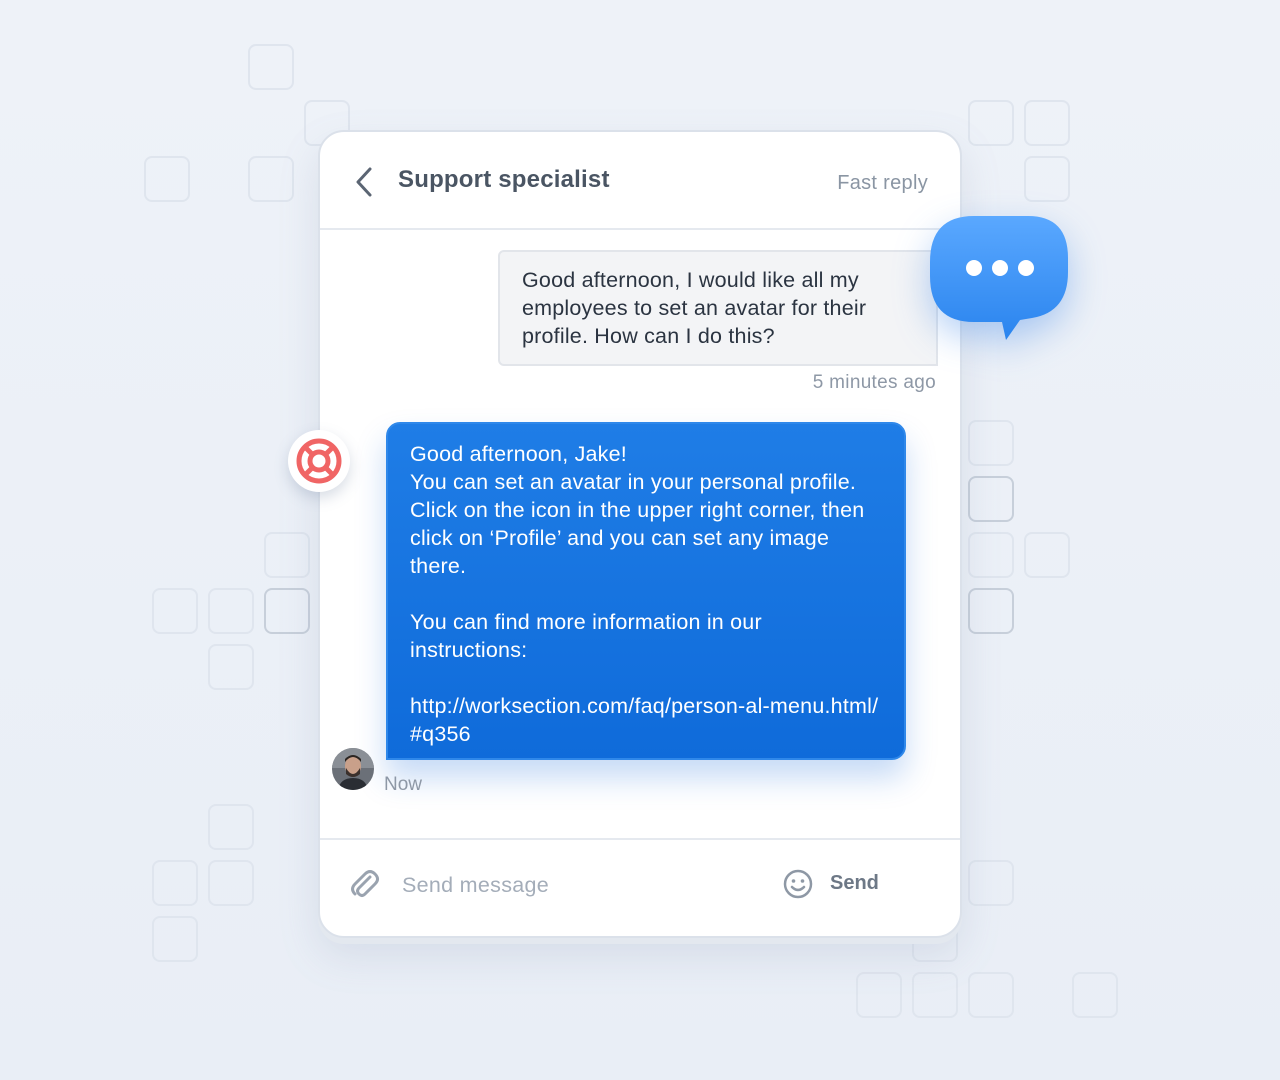 This screenshot has height=1080, width=1280. I want to click on smiley-icon, so click(798, 884).